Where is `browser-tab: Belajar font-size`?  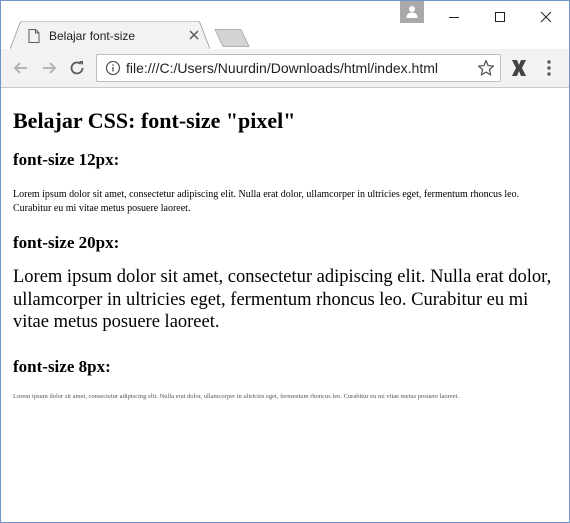 browser-tab: Belajar font-size is located at coordinates (110, 35).